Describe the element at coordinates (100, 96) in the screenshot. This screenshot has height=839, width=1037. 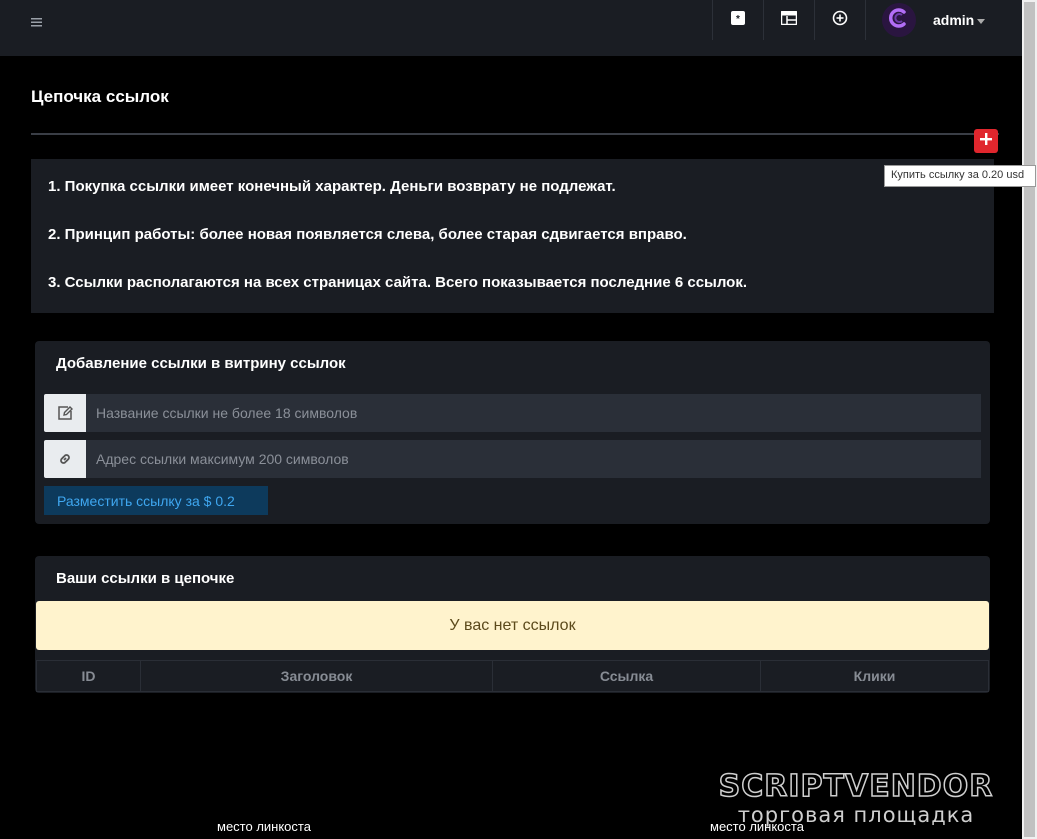
I see `page-title: Цепочка ссылок` at that location.